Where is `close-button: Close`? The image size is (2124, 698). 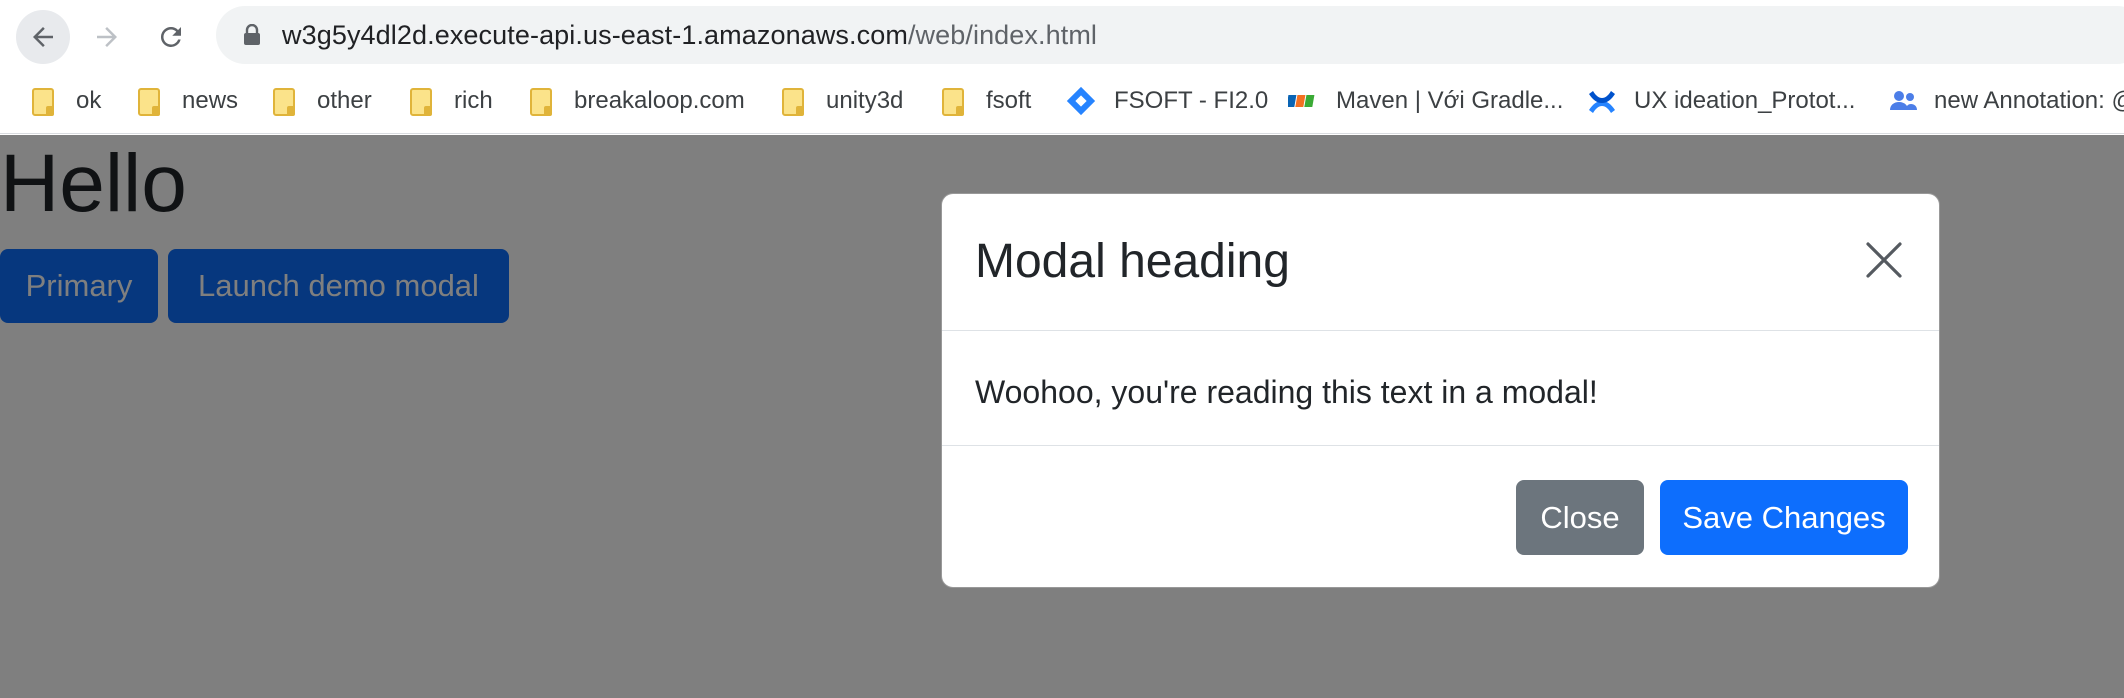
close-button: Close is located at coordinates (1580, 517).